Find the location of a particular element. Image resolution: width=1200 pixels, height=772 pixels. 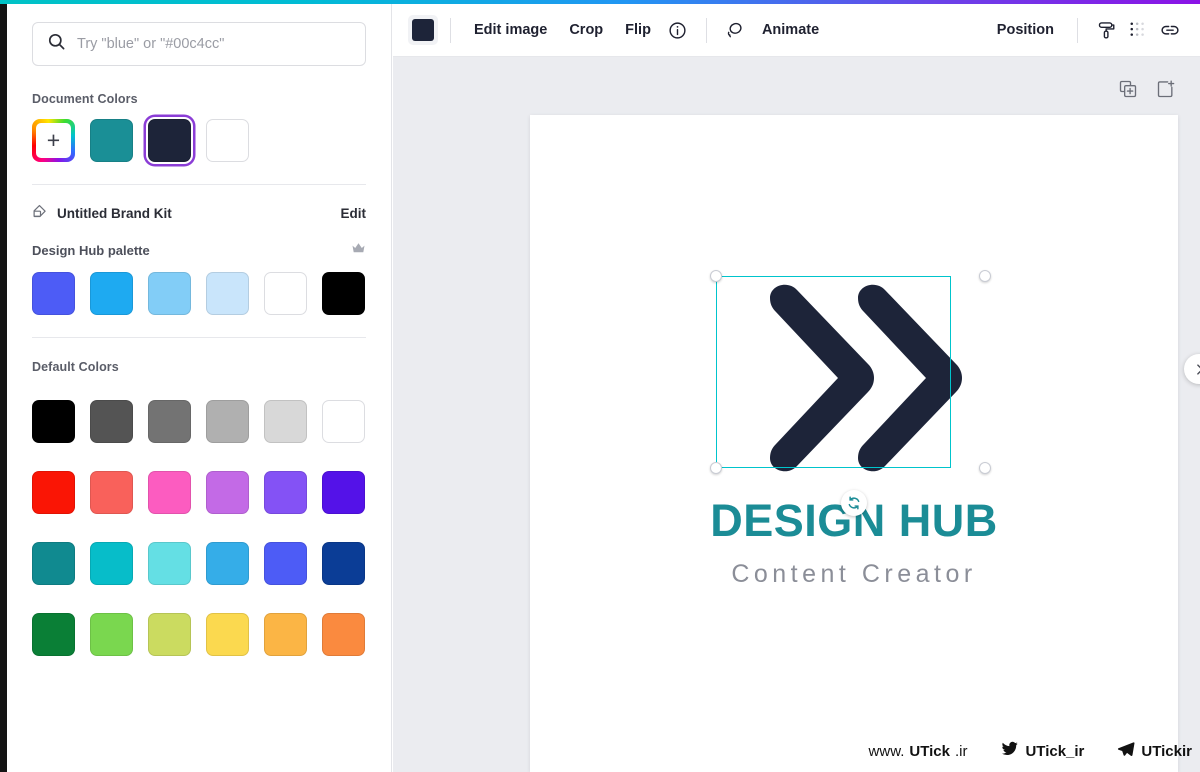

palette-header: Design Hub palette is located at coordinates (199, 241).